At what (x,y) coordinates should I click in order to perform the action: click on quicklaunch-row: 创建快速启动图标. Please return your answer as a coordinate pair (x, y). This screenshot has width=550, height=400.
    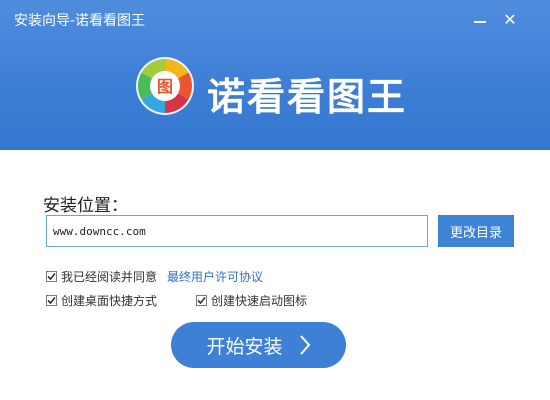
    Looking at the image, I should click on (251, 300).